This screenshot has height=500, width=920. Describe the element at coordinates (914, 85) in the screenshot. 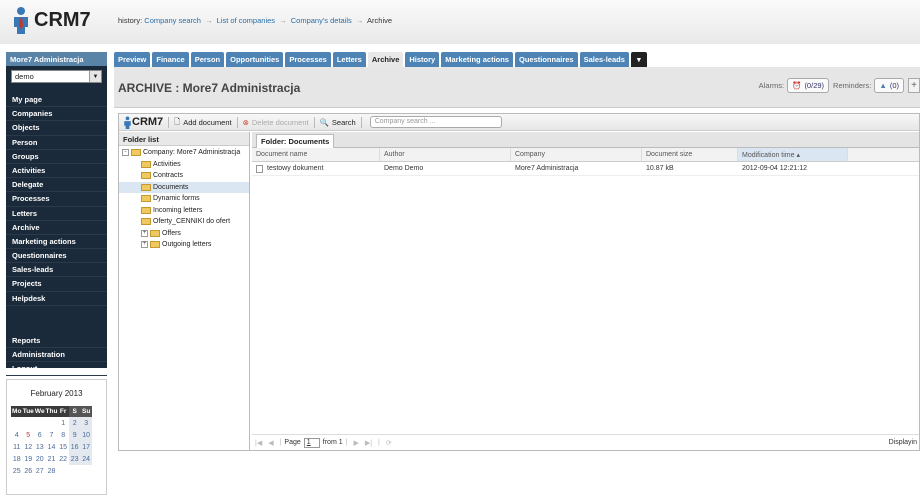

I see `add-reminder-button: +` at that location.